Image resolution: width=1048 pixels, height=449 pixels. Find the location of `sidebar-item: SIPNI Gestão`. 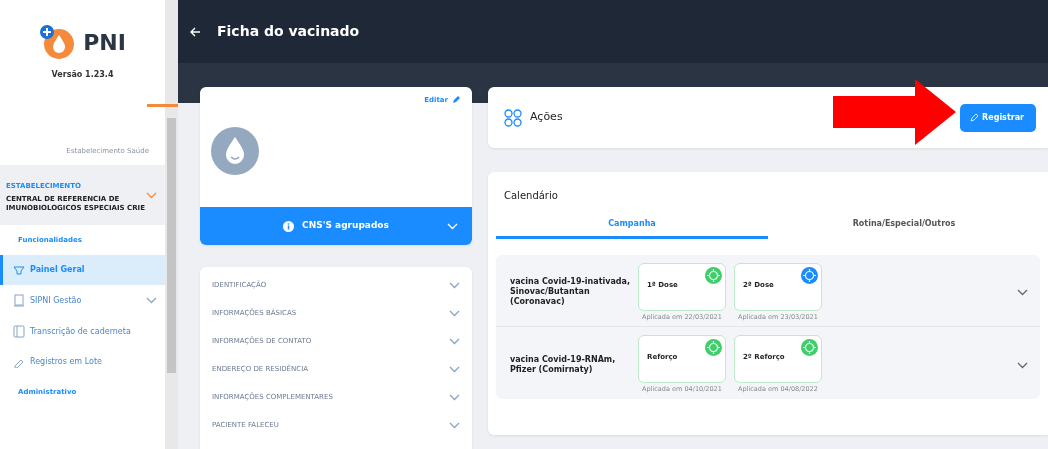

sidebar-item: SIPNI Gestão is located at coordinates (82, 301).